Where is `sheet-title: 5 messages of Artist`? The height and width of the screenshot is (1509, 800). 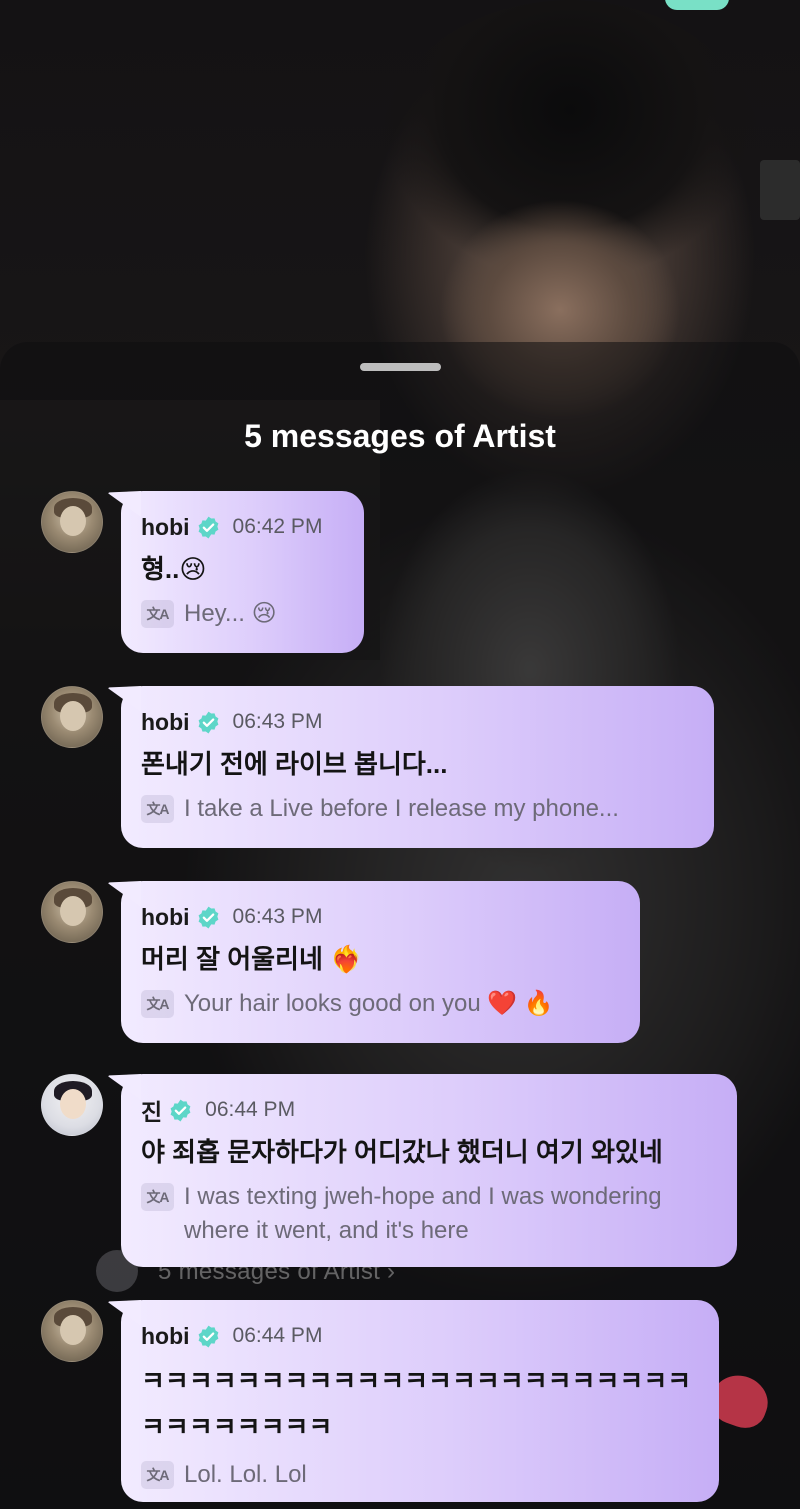
sheet-title: 5 messages of Artist is located at coordinates (400, 436).